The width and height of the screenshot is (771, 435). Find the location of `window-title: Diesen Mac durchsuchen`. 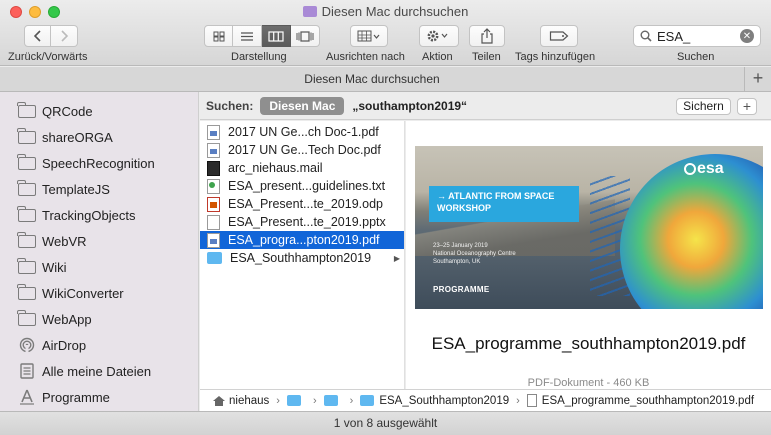

window-title: Diesen Mac durchsuchen is located at coordinates (385, 11).